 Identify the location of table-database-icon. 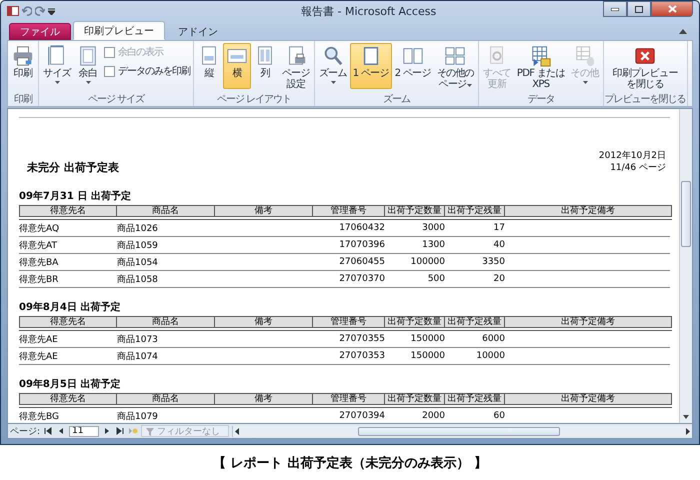
(585, 56).